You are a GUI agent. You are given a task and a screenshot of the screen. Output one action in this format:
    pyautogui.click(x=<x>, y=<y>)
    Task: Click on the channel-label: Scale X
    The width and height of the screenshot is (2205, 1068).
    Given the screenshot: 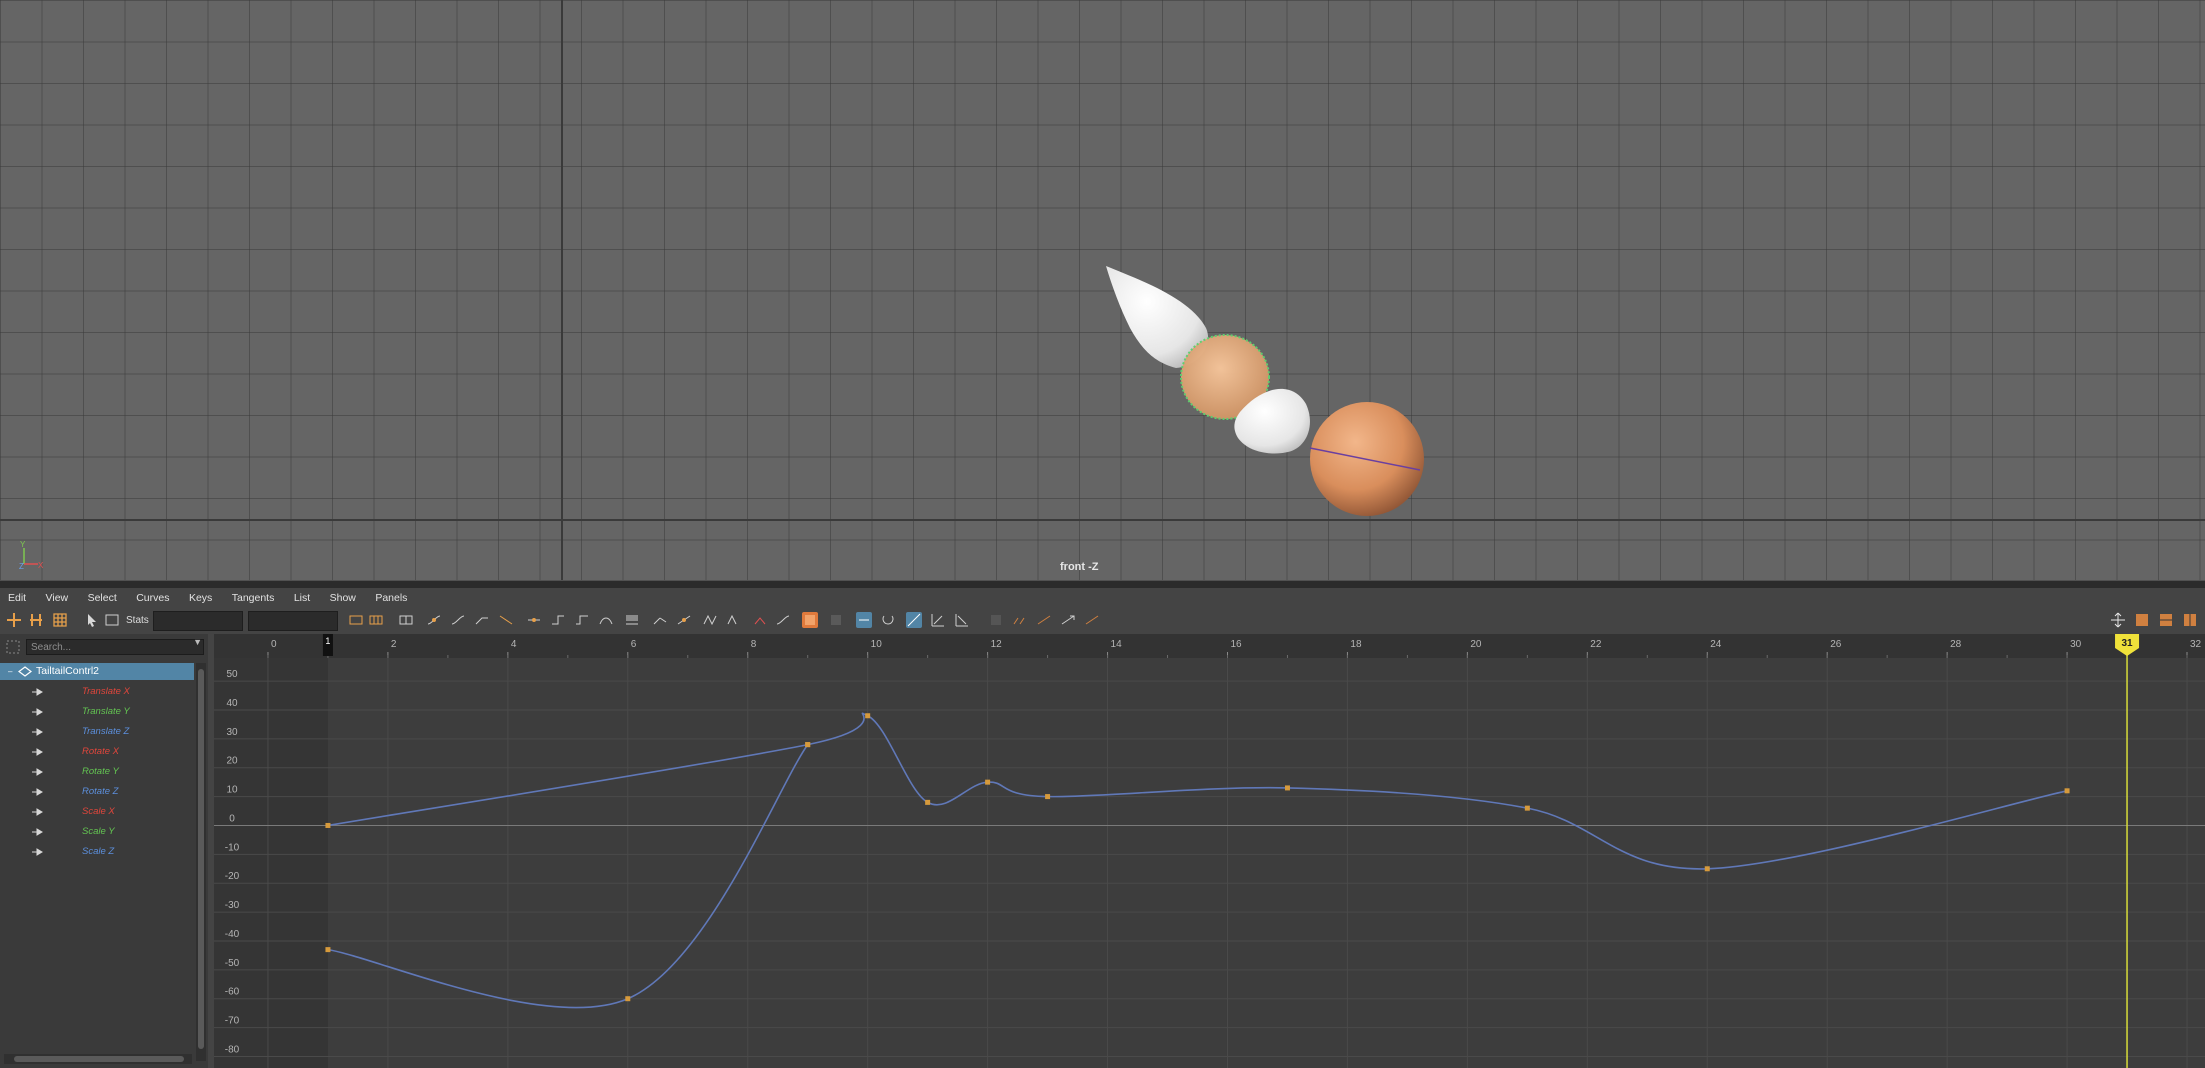 What is the action you would take?
    pyautogui.click(x=98, y=811)
    